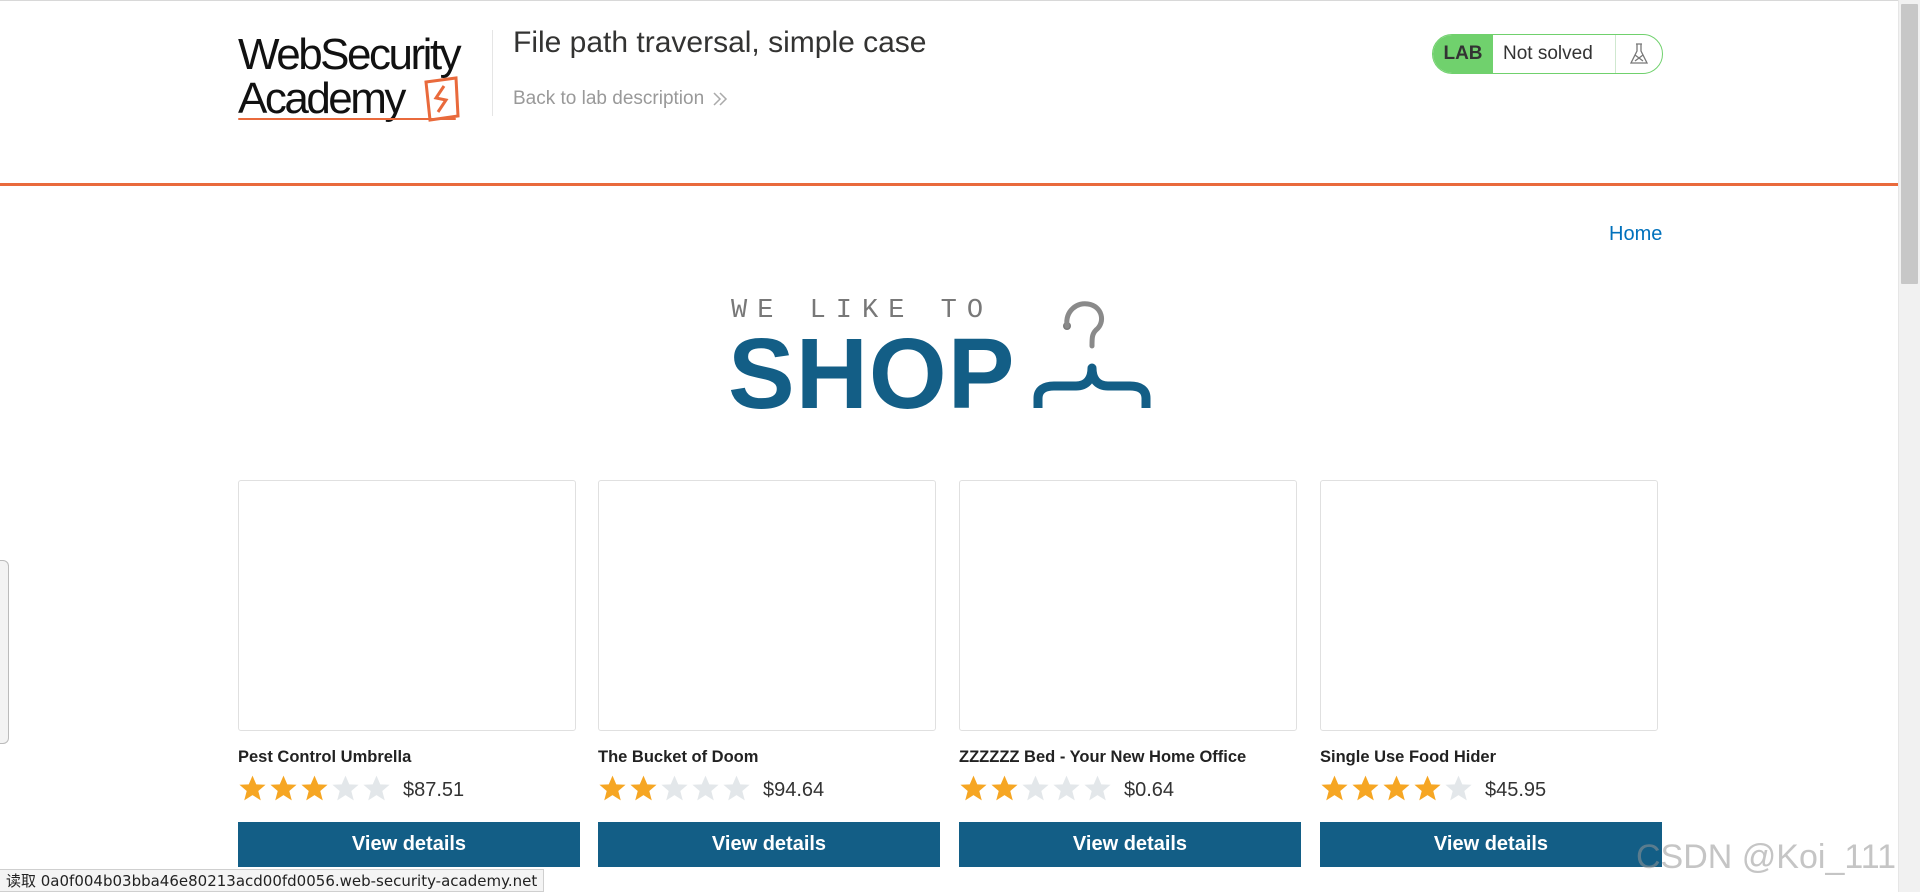 This screenshot has width=1920, height=892. I want to click on web-security-academy-logo: WebSecurity Academy, so click(363, 78).